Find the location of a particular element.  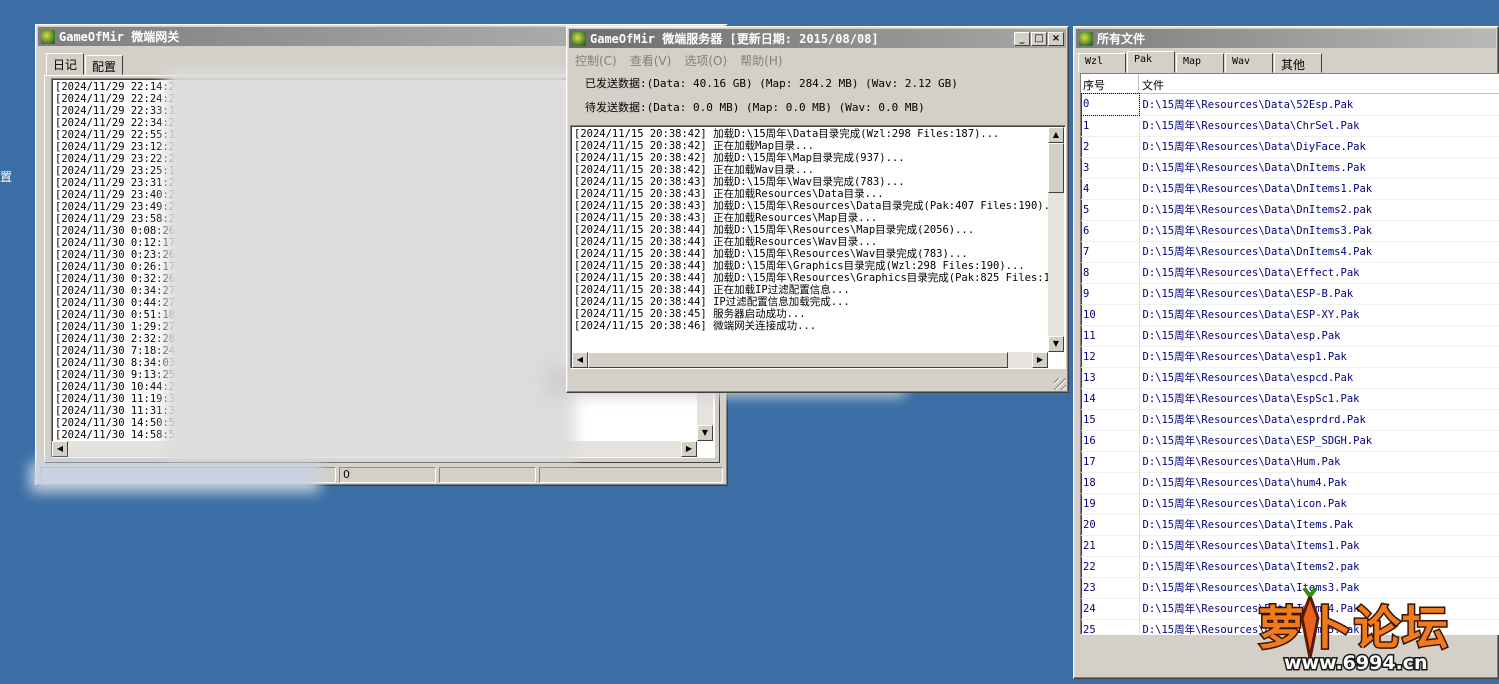

column-header-file: 文件 is located at coordinates (1319, 83).